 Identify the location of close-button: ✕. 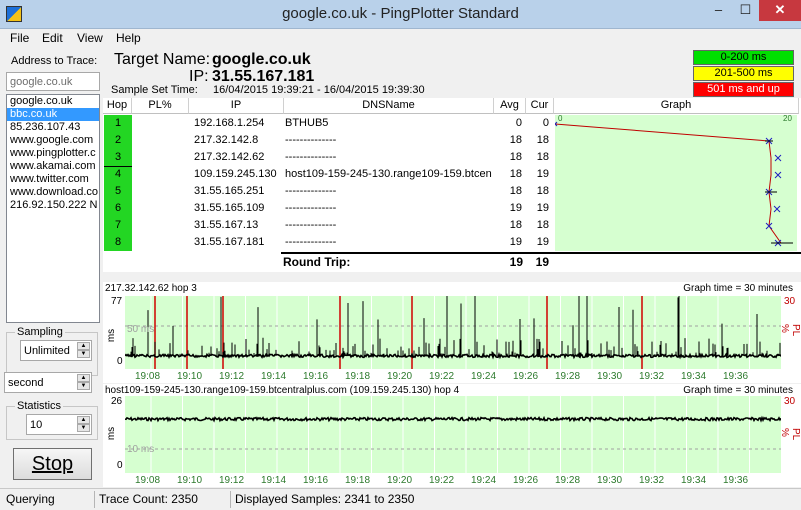
(780, 10).